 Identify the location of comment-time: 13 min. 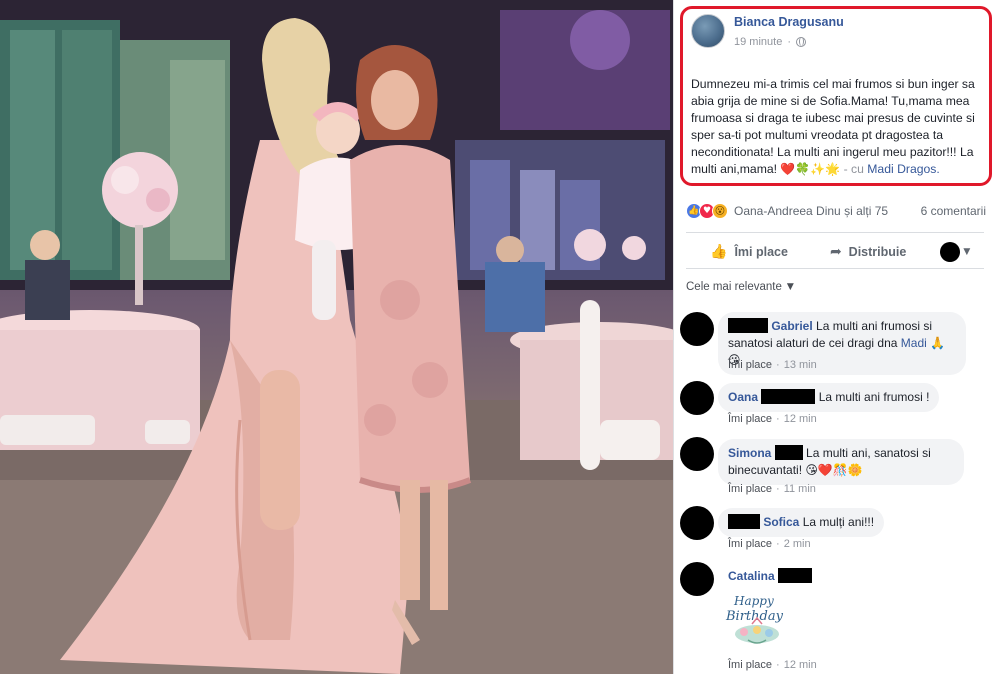
(800, 365).